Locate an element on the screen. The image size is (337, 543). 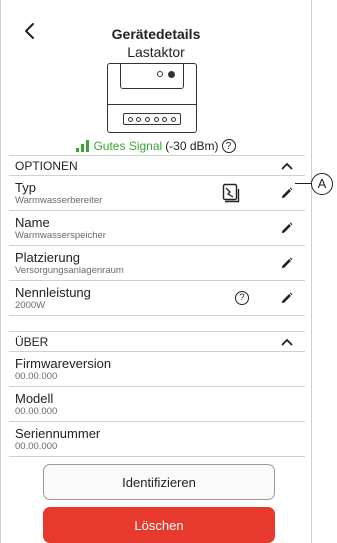
callout-leader-line is located at coordinates (303, 183).